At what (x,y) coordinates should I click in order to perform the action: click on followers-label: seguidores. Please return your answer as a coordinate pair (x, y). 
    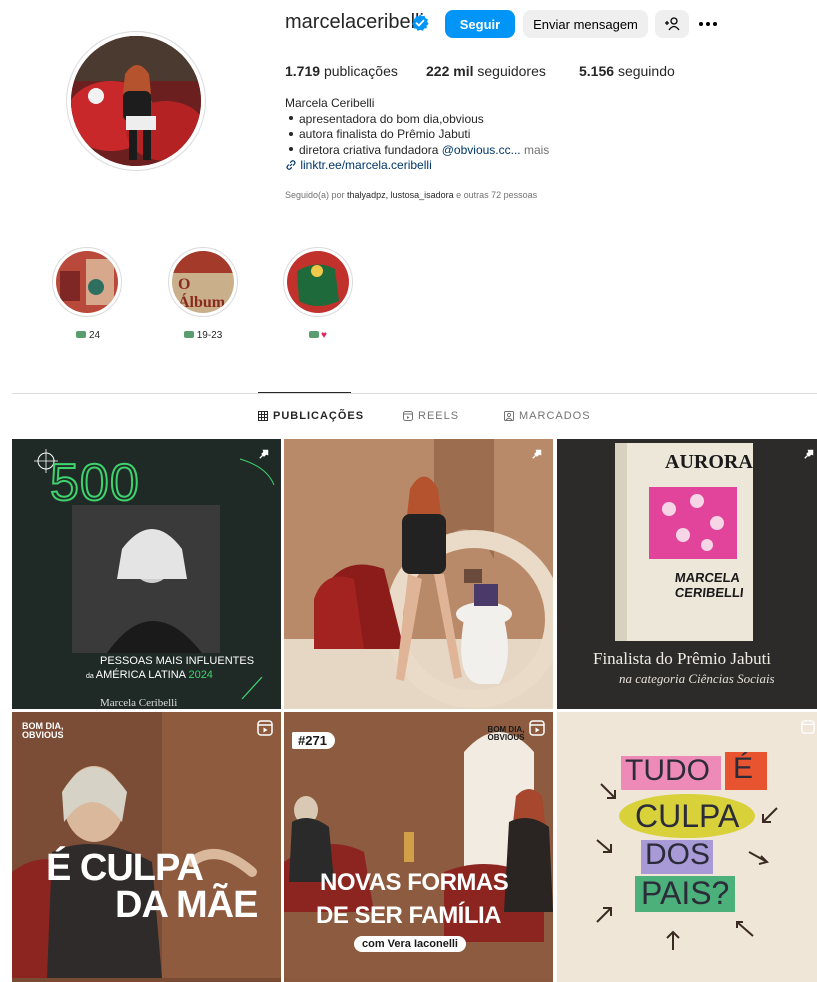
    Looking at the image, I should click on (511, 71).